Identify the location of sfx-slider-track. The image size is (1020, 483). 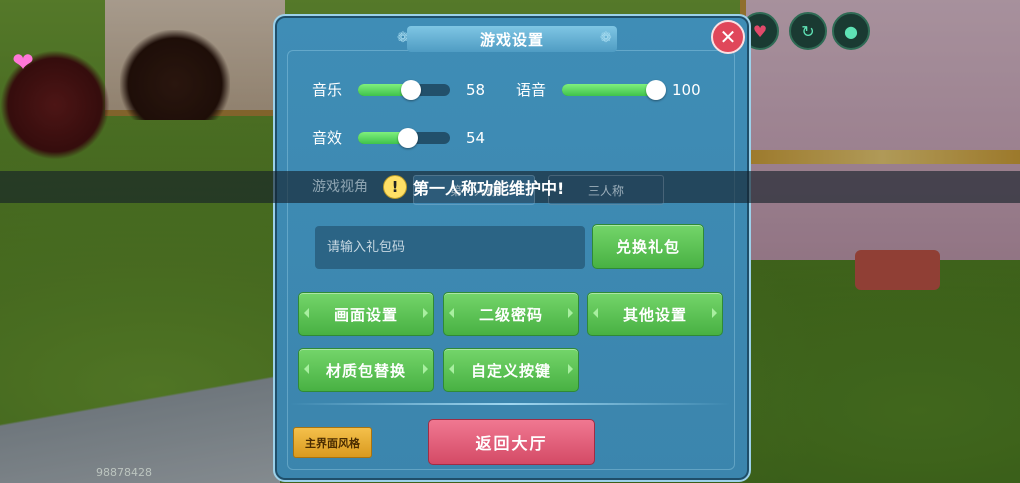
(404, 137).